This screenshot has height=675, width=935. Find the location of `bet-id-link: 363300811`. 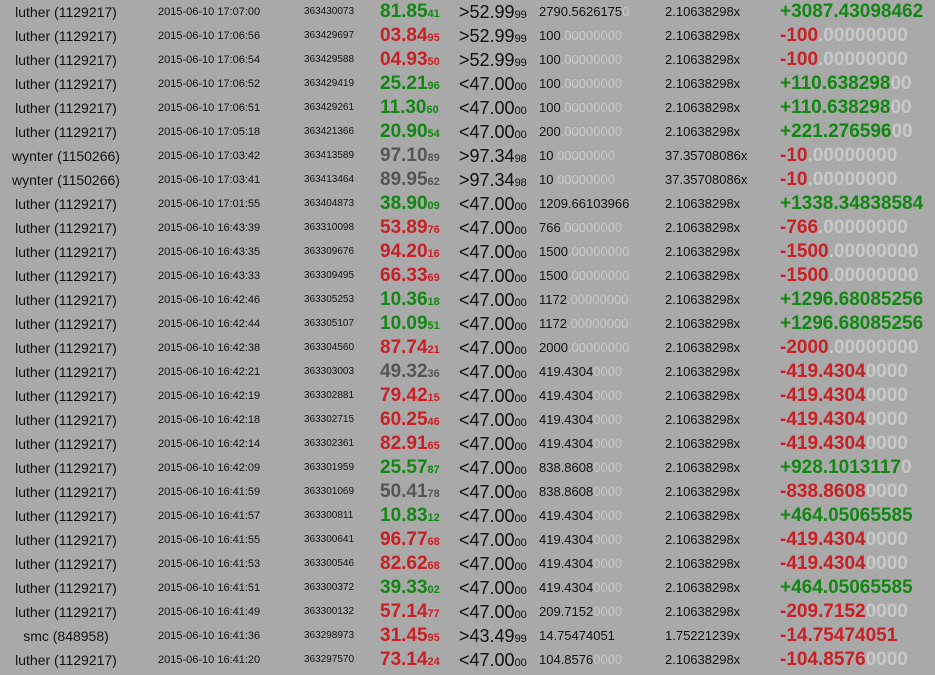

bet-id-link: 363300811 is located at coordinates (328, 516).